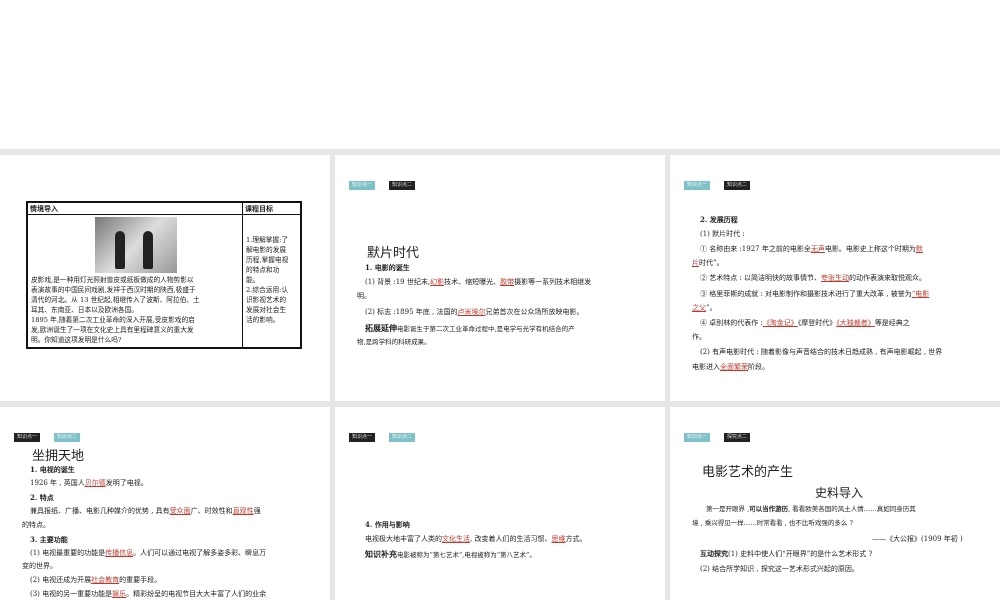  What do you see at coordinates (242, 275) in the screenshot?
I see `table-divider` at bounding box center [242, 275].